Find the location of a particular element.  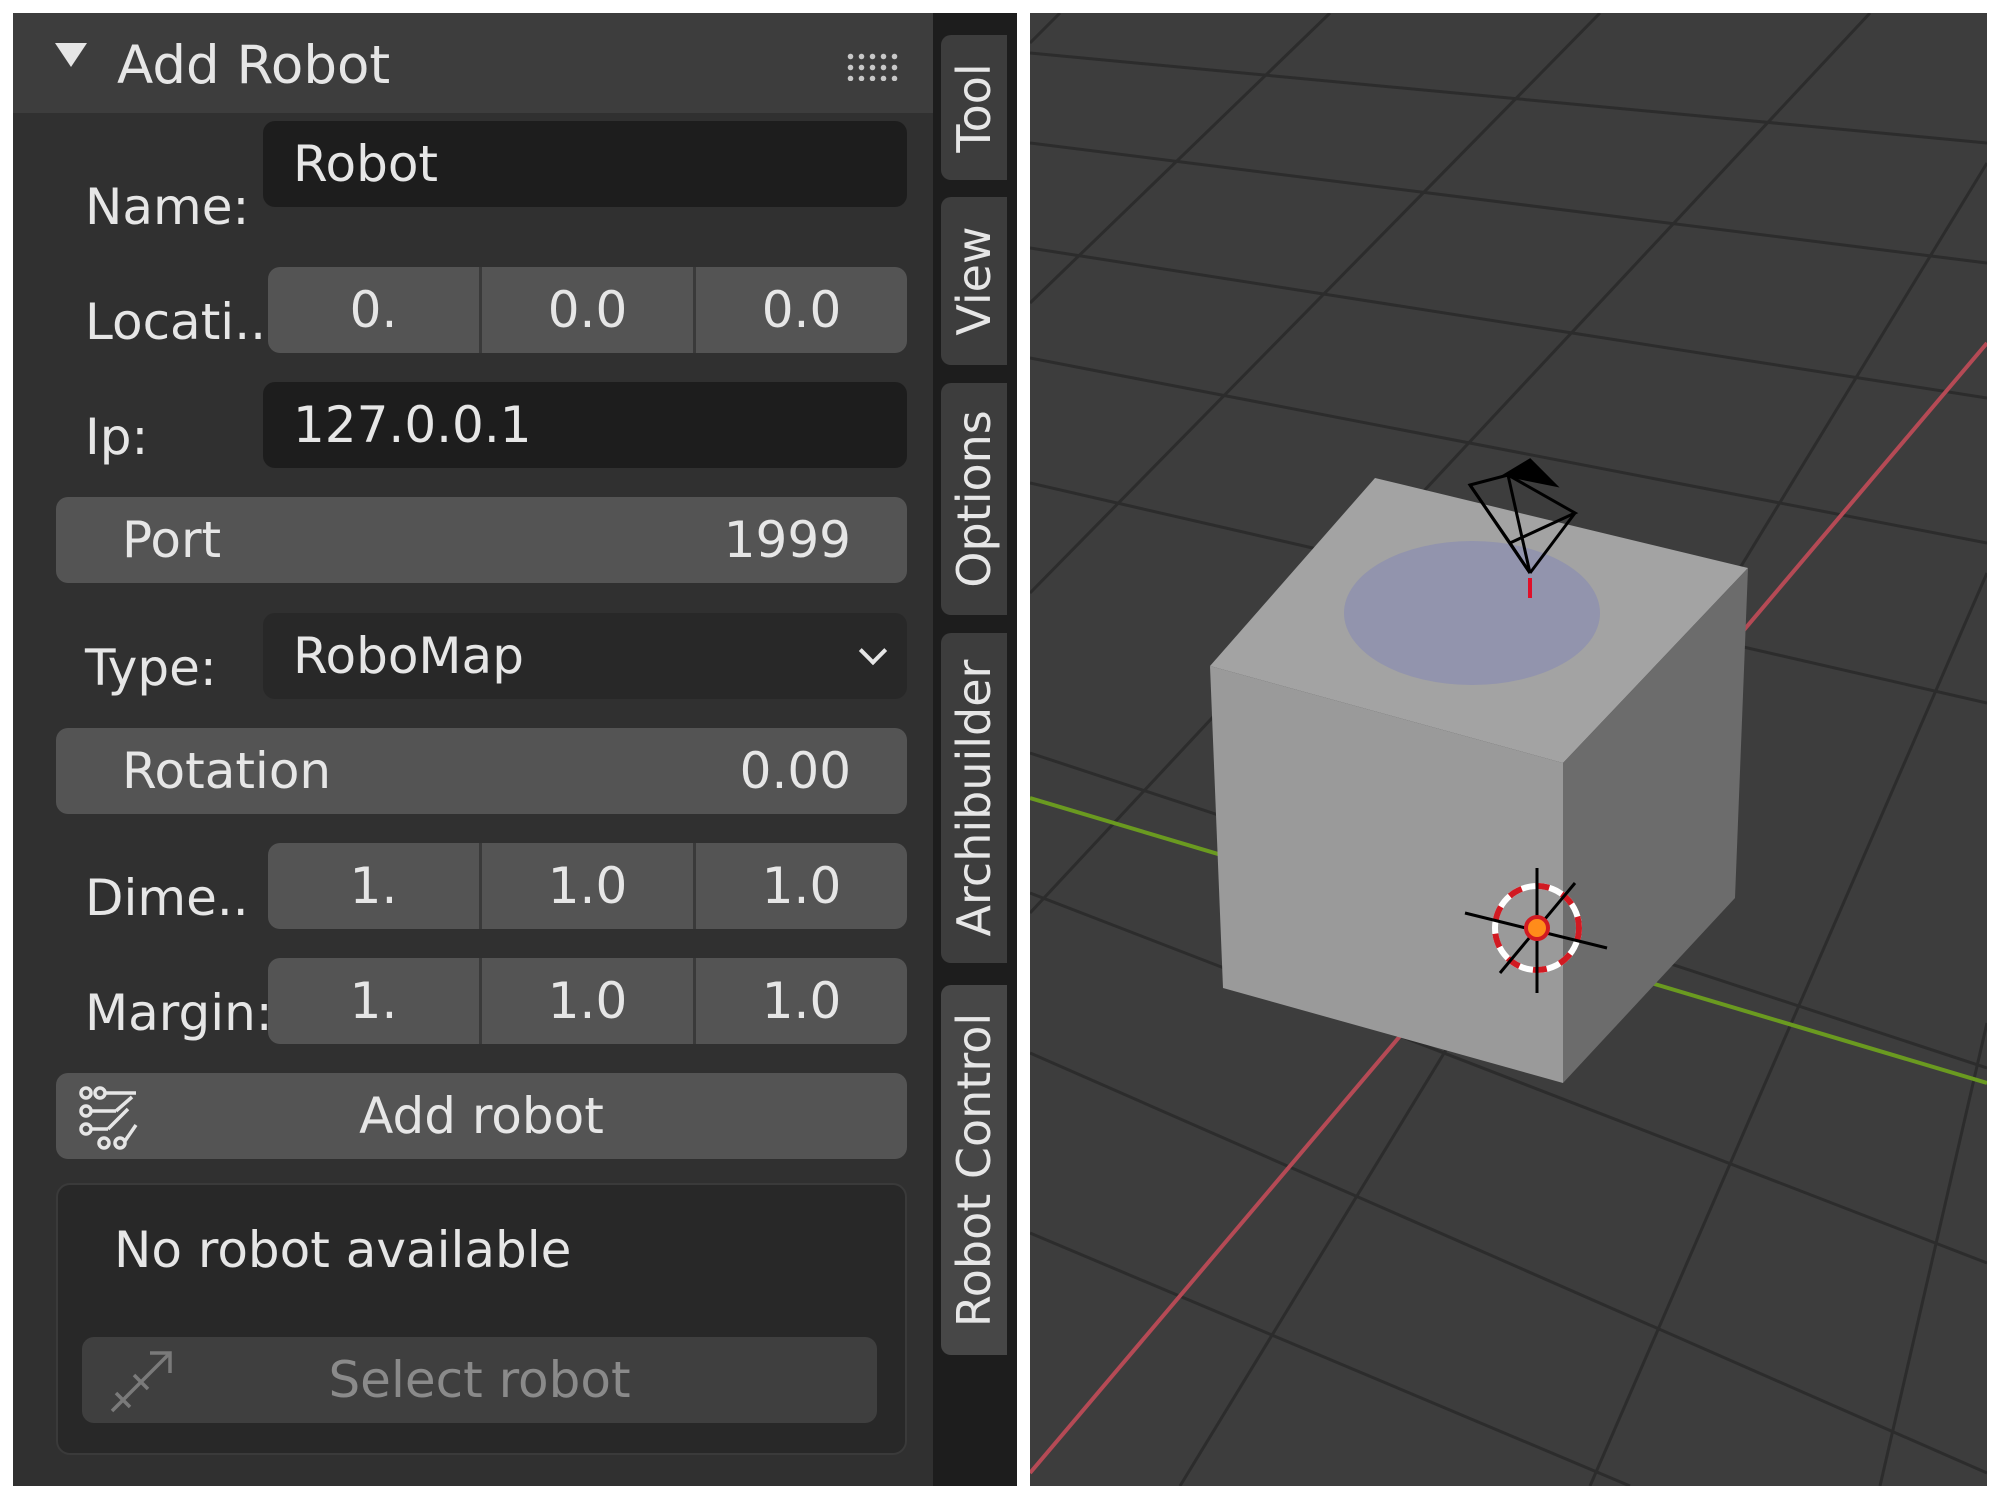

rotation-label: Rotation is located at coordinates (227, 771).